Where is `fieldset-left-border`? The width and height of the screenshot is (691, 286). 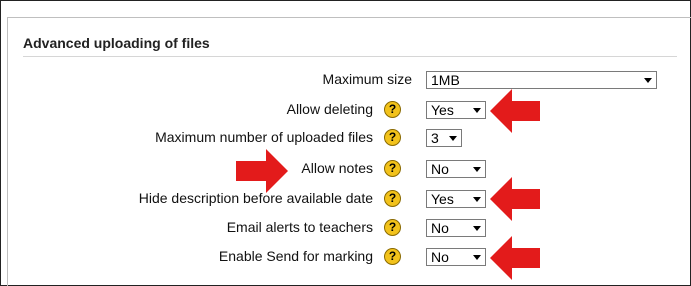 fieldset-left-border is located at coordinates (7, 151).